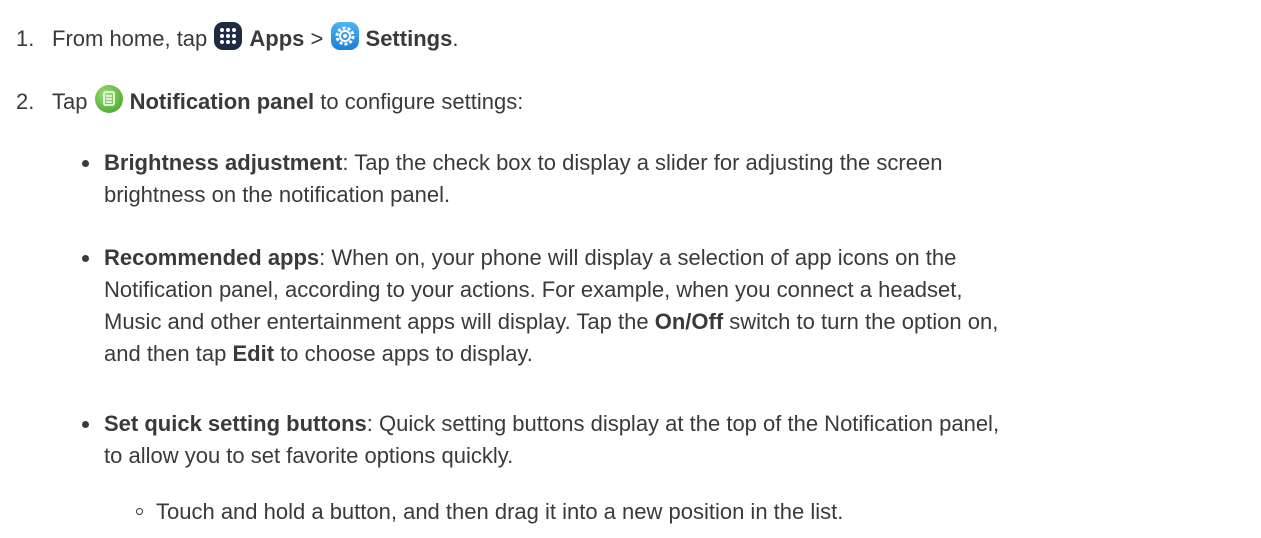 This screenshot has height=538, width=1261. What do you see at coordinates (345, 36) in the screenshot?
I see `settings-gear-icon` at bounding box center [345, 36].